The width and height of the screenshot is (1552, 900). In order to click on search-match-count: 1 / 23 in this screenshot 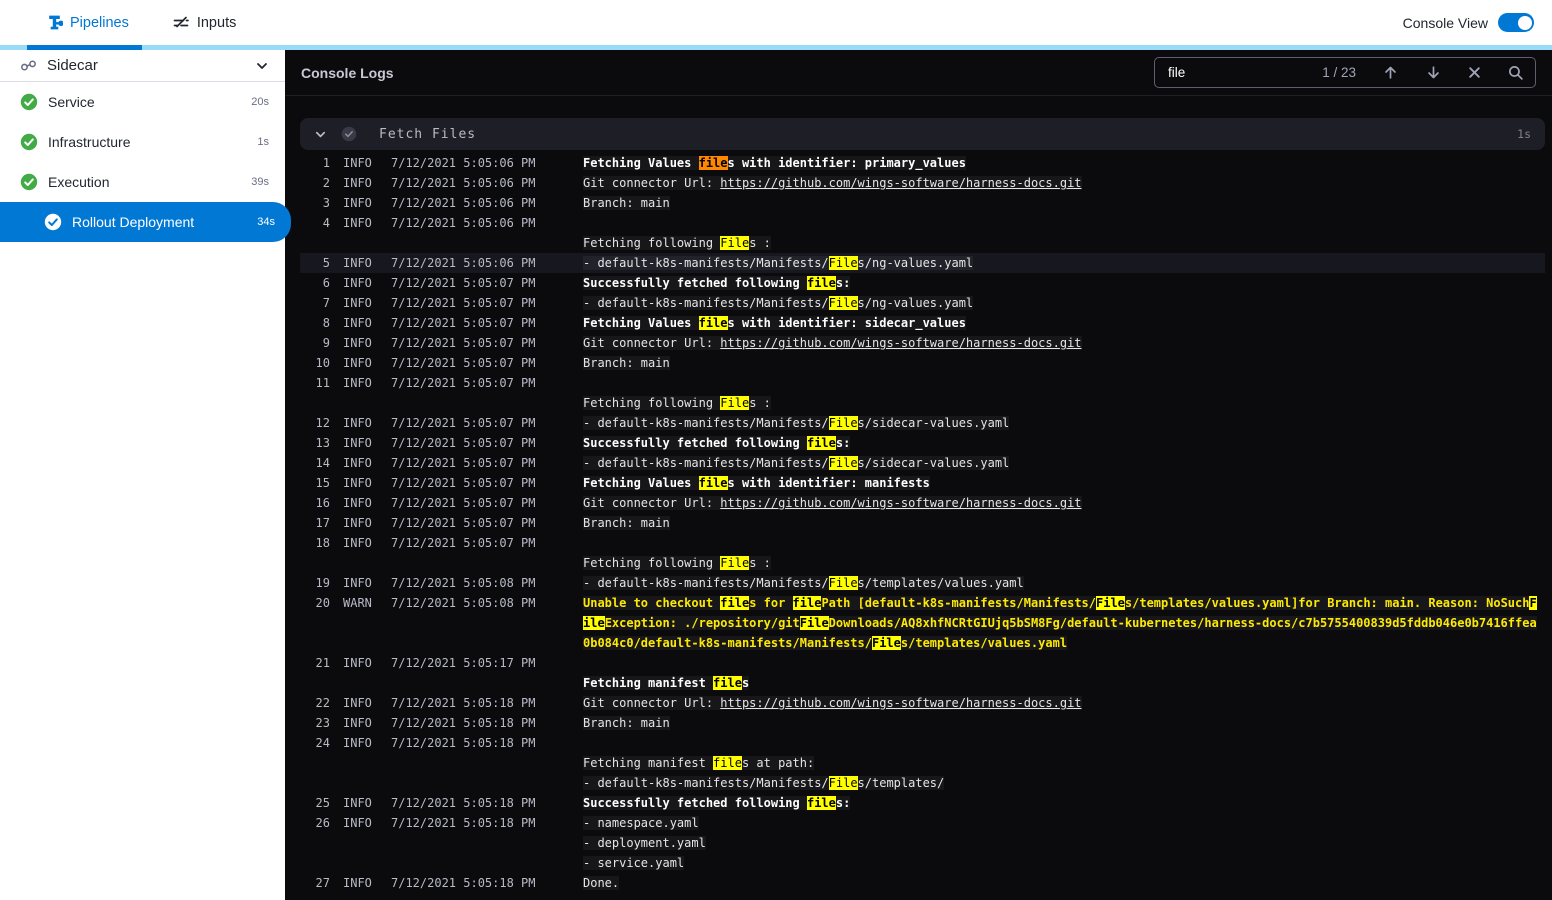, I will do `click(1339, 72)`.